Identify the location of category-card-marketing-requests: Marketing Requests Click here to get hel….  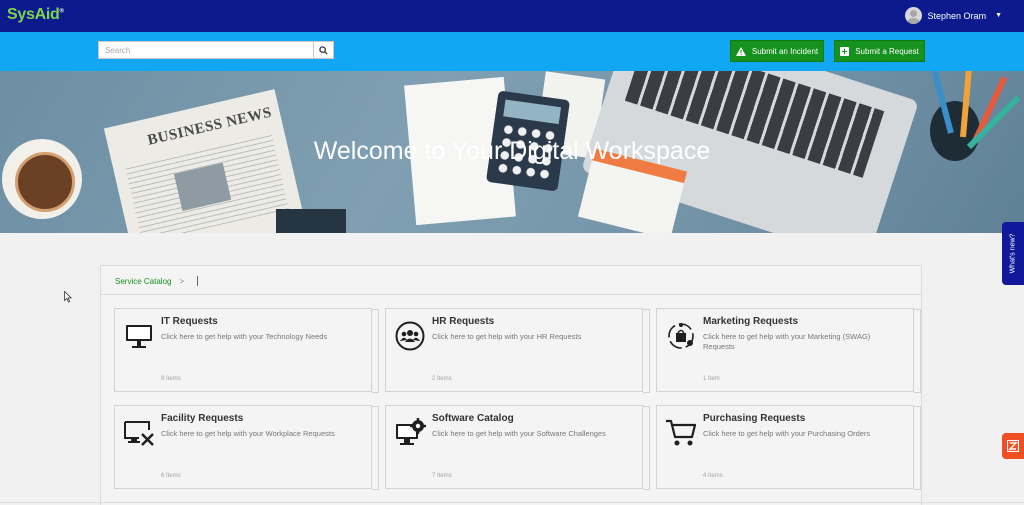
(788, 350).